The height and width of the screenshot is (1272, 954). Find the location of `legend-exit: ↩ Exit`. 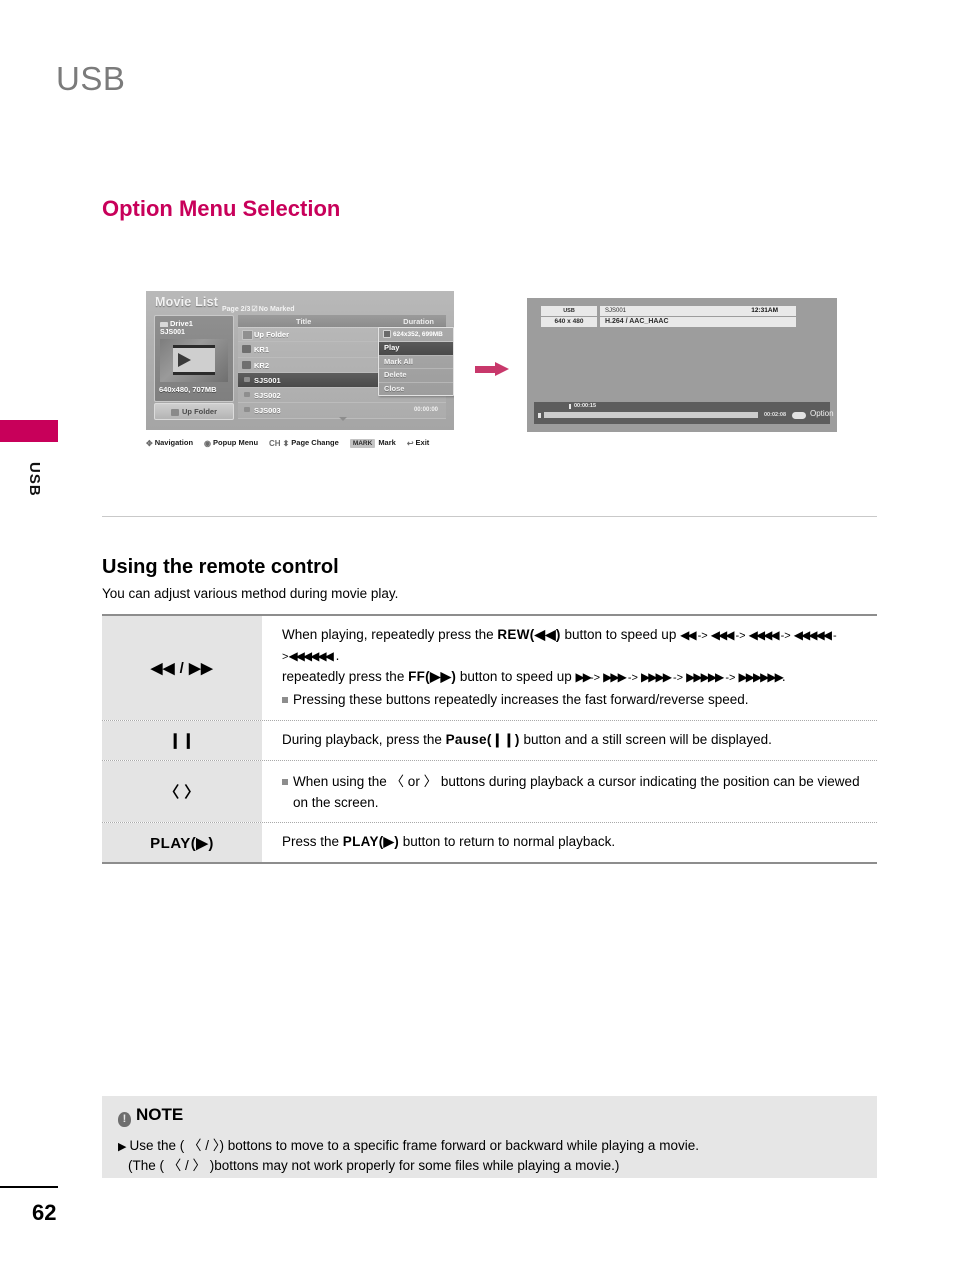

legend-exit: ↩ Exit is located at coordinates (417, 443).